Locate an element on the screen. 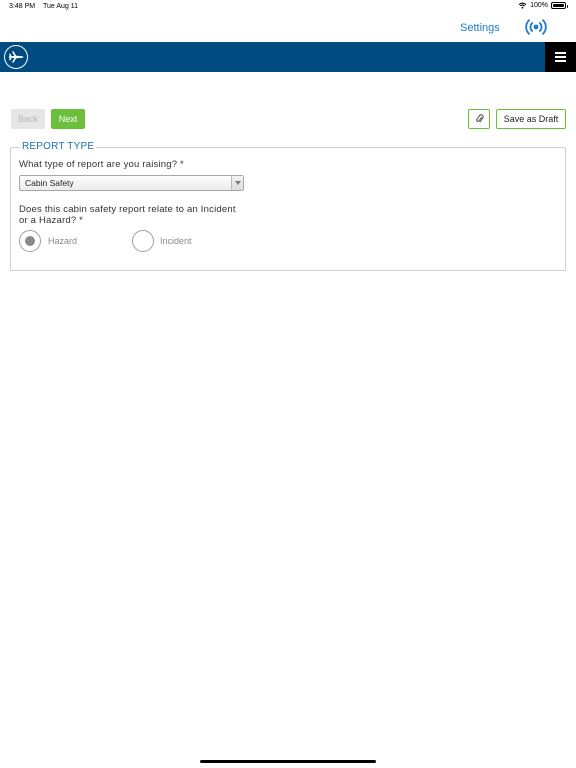 This screenshot has width=576, height=768. report-type-question: What type of report are you raising? * is located at coordinates (101, 164).